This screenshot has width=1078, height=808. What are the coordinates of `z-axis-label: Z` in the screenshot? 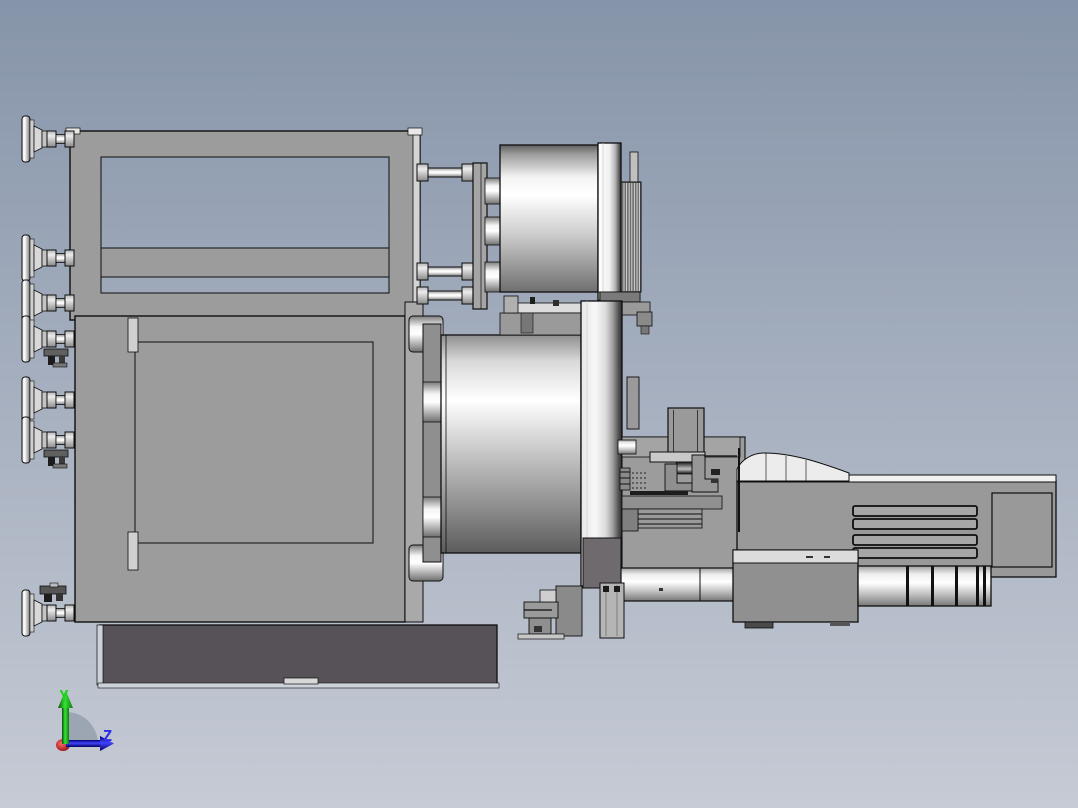 It's located at (107, 736).